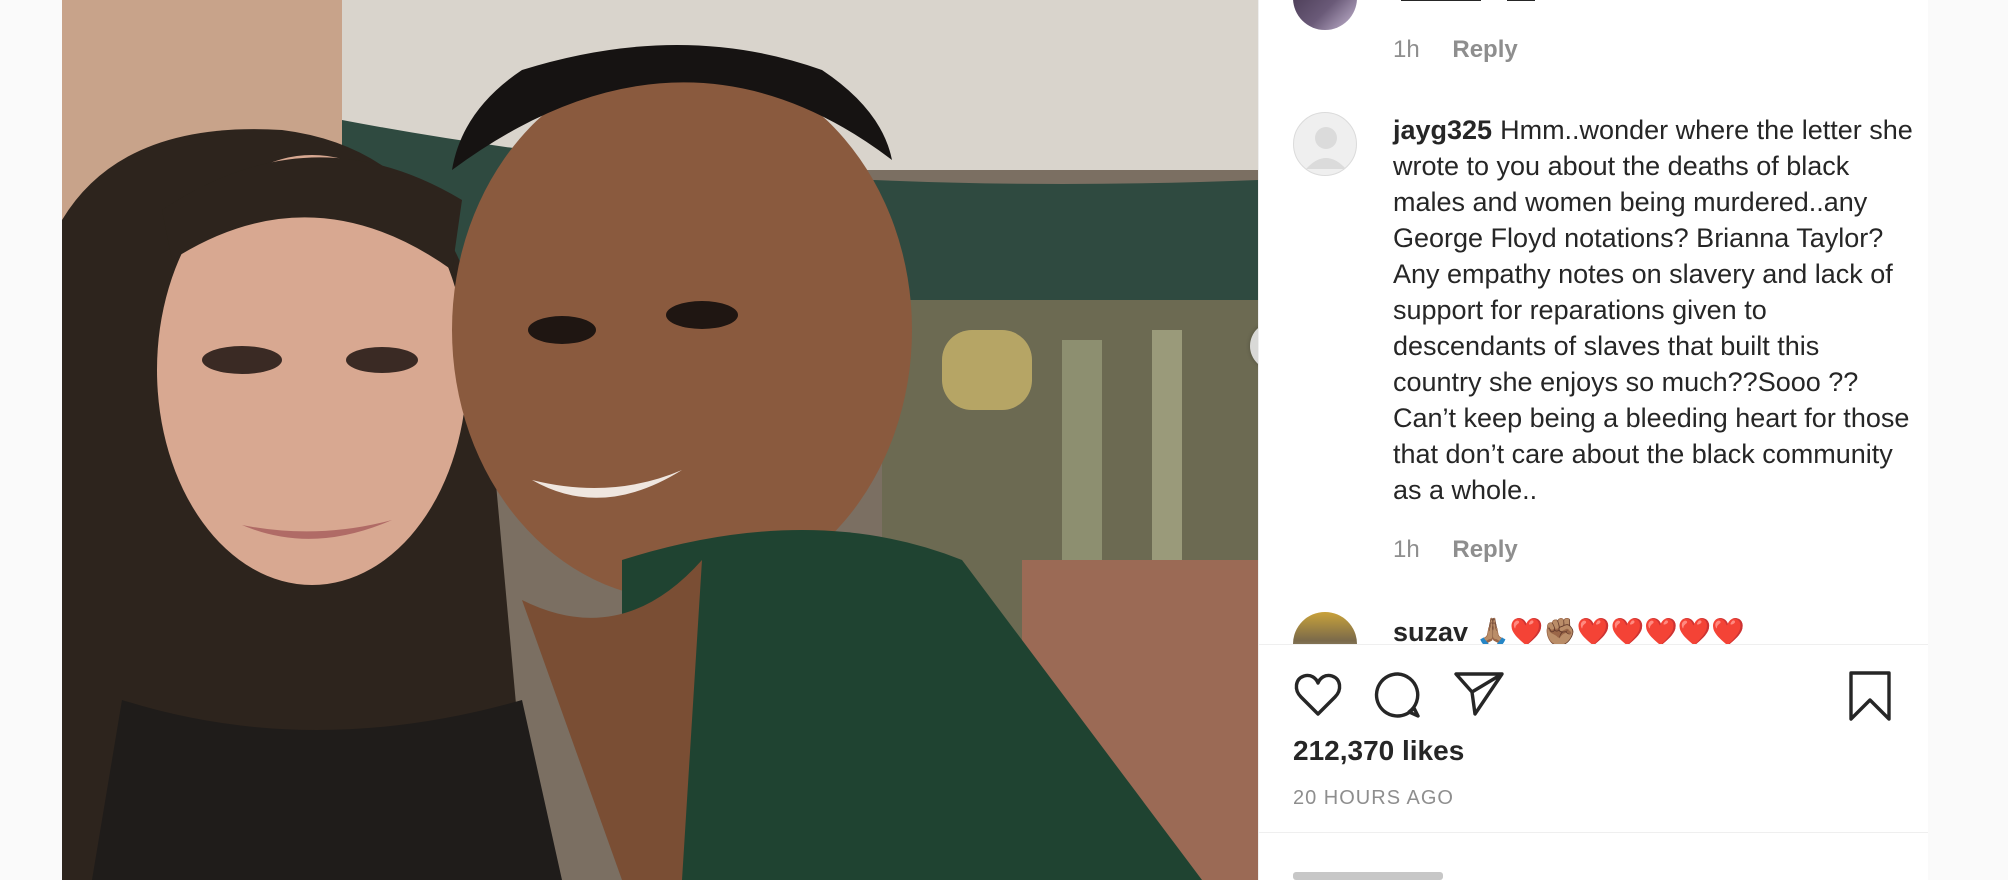 The height and width of the screenshot is (880, 2008). I want to click on comment-body: suzav 🙏🏽❤️✊🏽❤️❤️❤️❤️❤️, so click(1653, 629).